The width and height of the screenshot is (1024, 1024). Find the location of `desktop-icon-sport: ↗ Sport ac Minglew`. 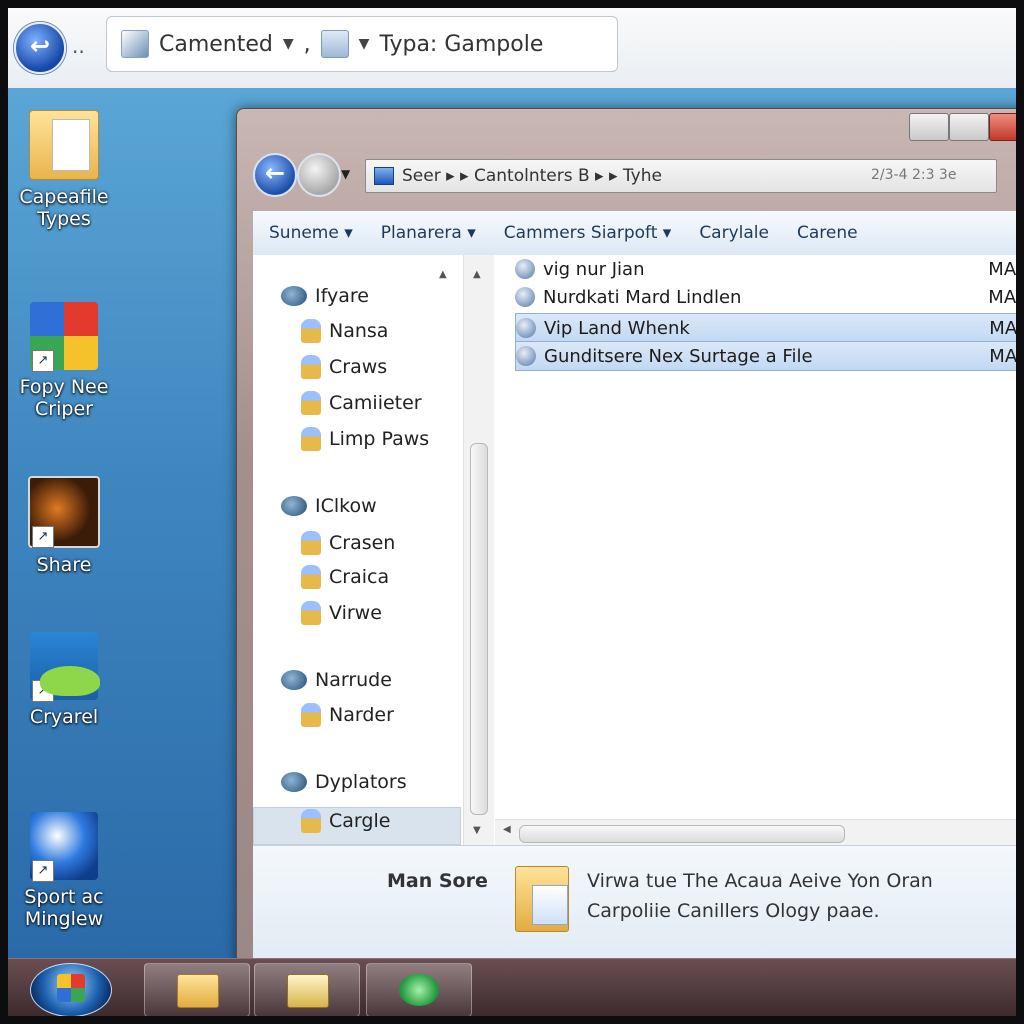

desktop-icon-sport: ↗ Sport ac Minglew is located at coordinates (64, 871).